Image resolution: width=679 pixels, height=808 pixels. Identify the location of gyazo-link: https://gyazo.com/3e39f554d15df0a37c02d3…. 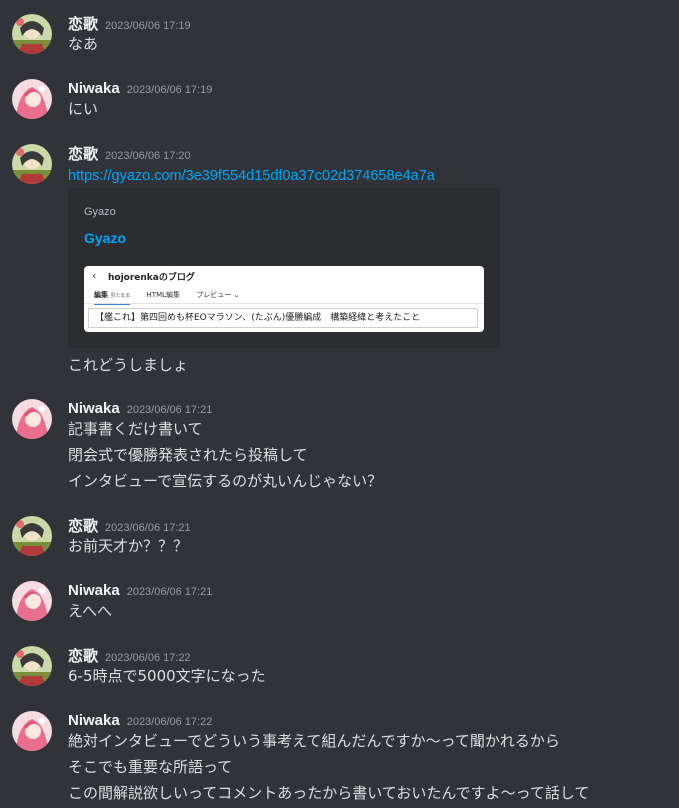
(251, 176).